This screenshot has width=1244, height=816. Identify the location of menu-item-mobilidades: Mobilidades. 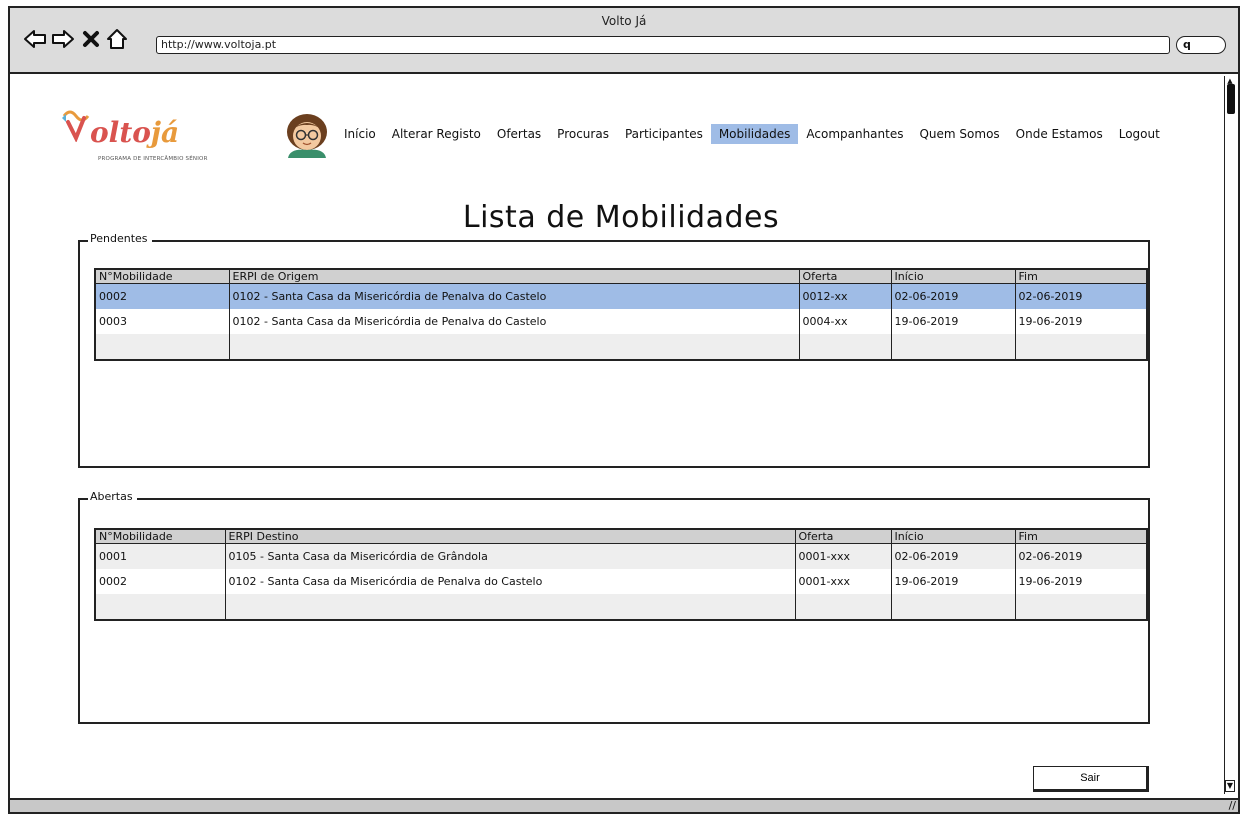
(754, 134).